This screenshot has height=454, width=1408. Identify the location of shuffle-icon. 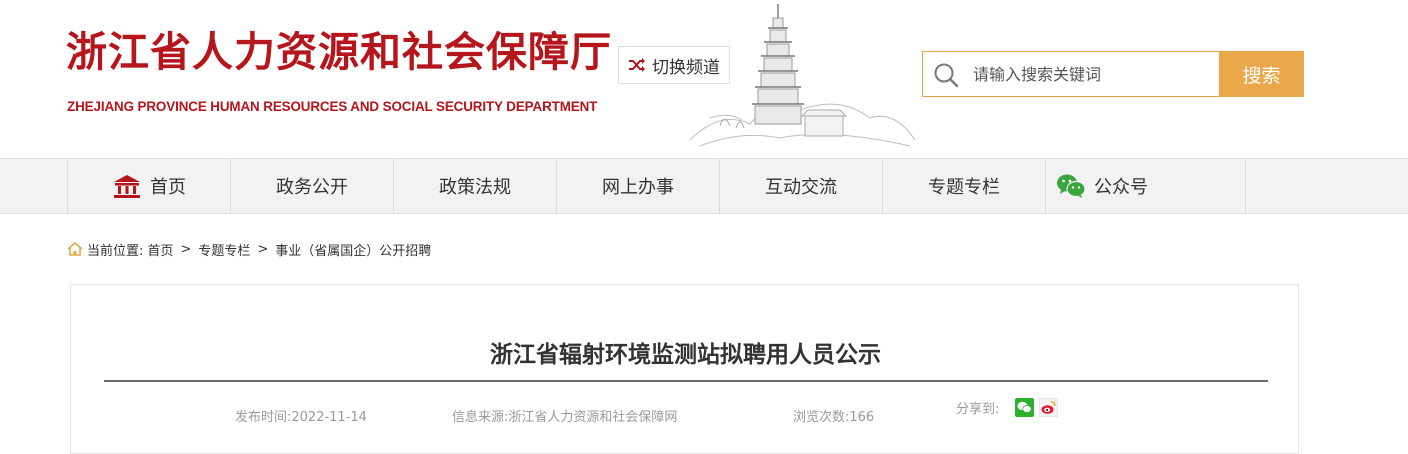
(637, 65).